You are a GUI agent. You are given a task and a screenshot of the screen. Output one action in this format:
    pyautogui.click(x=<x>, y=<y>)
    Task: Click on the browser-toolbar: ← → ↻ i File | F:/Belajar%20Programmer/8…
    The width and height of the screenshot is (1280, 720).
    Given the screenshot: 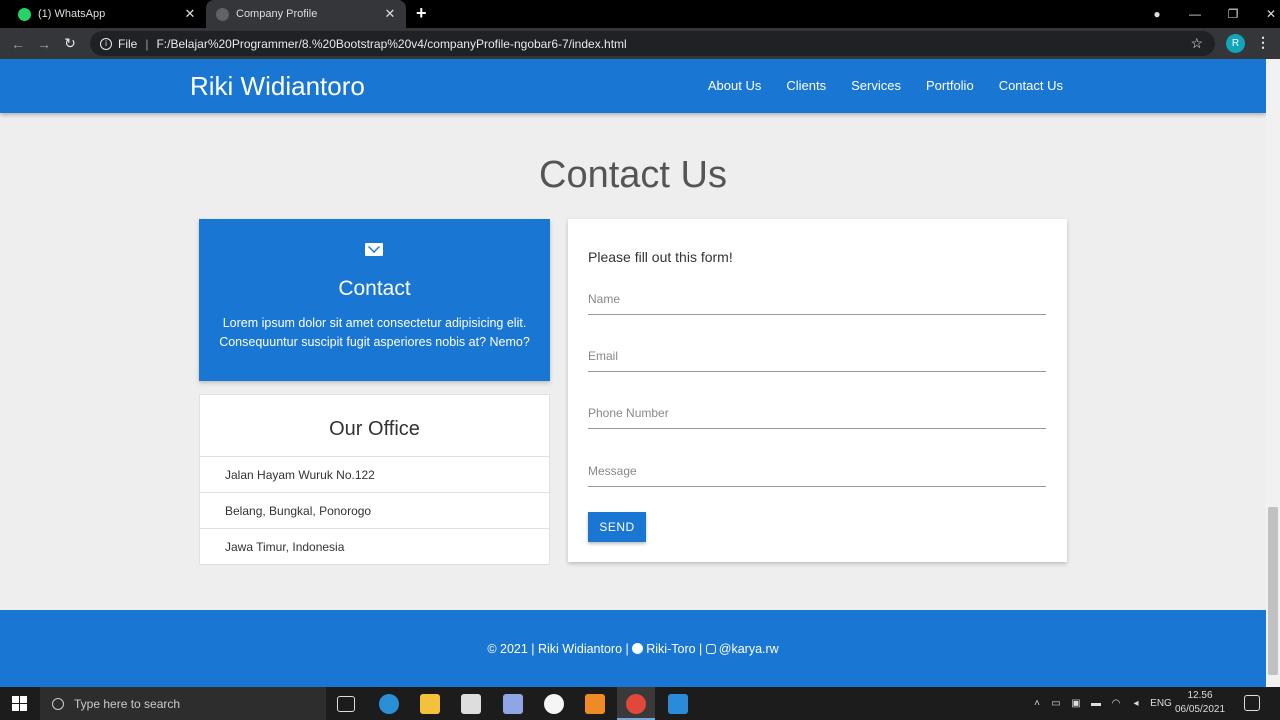 What is the action you would take?
    pyautogui.click(x=640, y=43)
    